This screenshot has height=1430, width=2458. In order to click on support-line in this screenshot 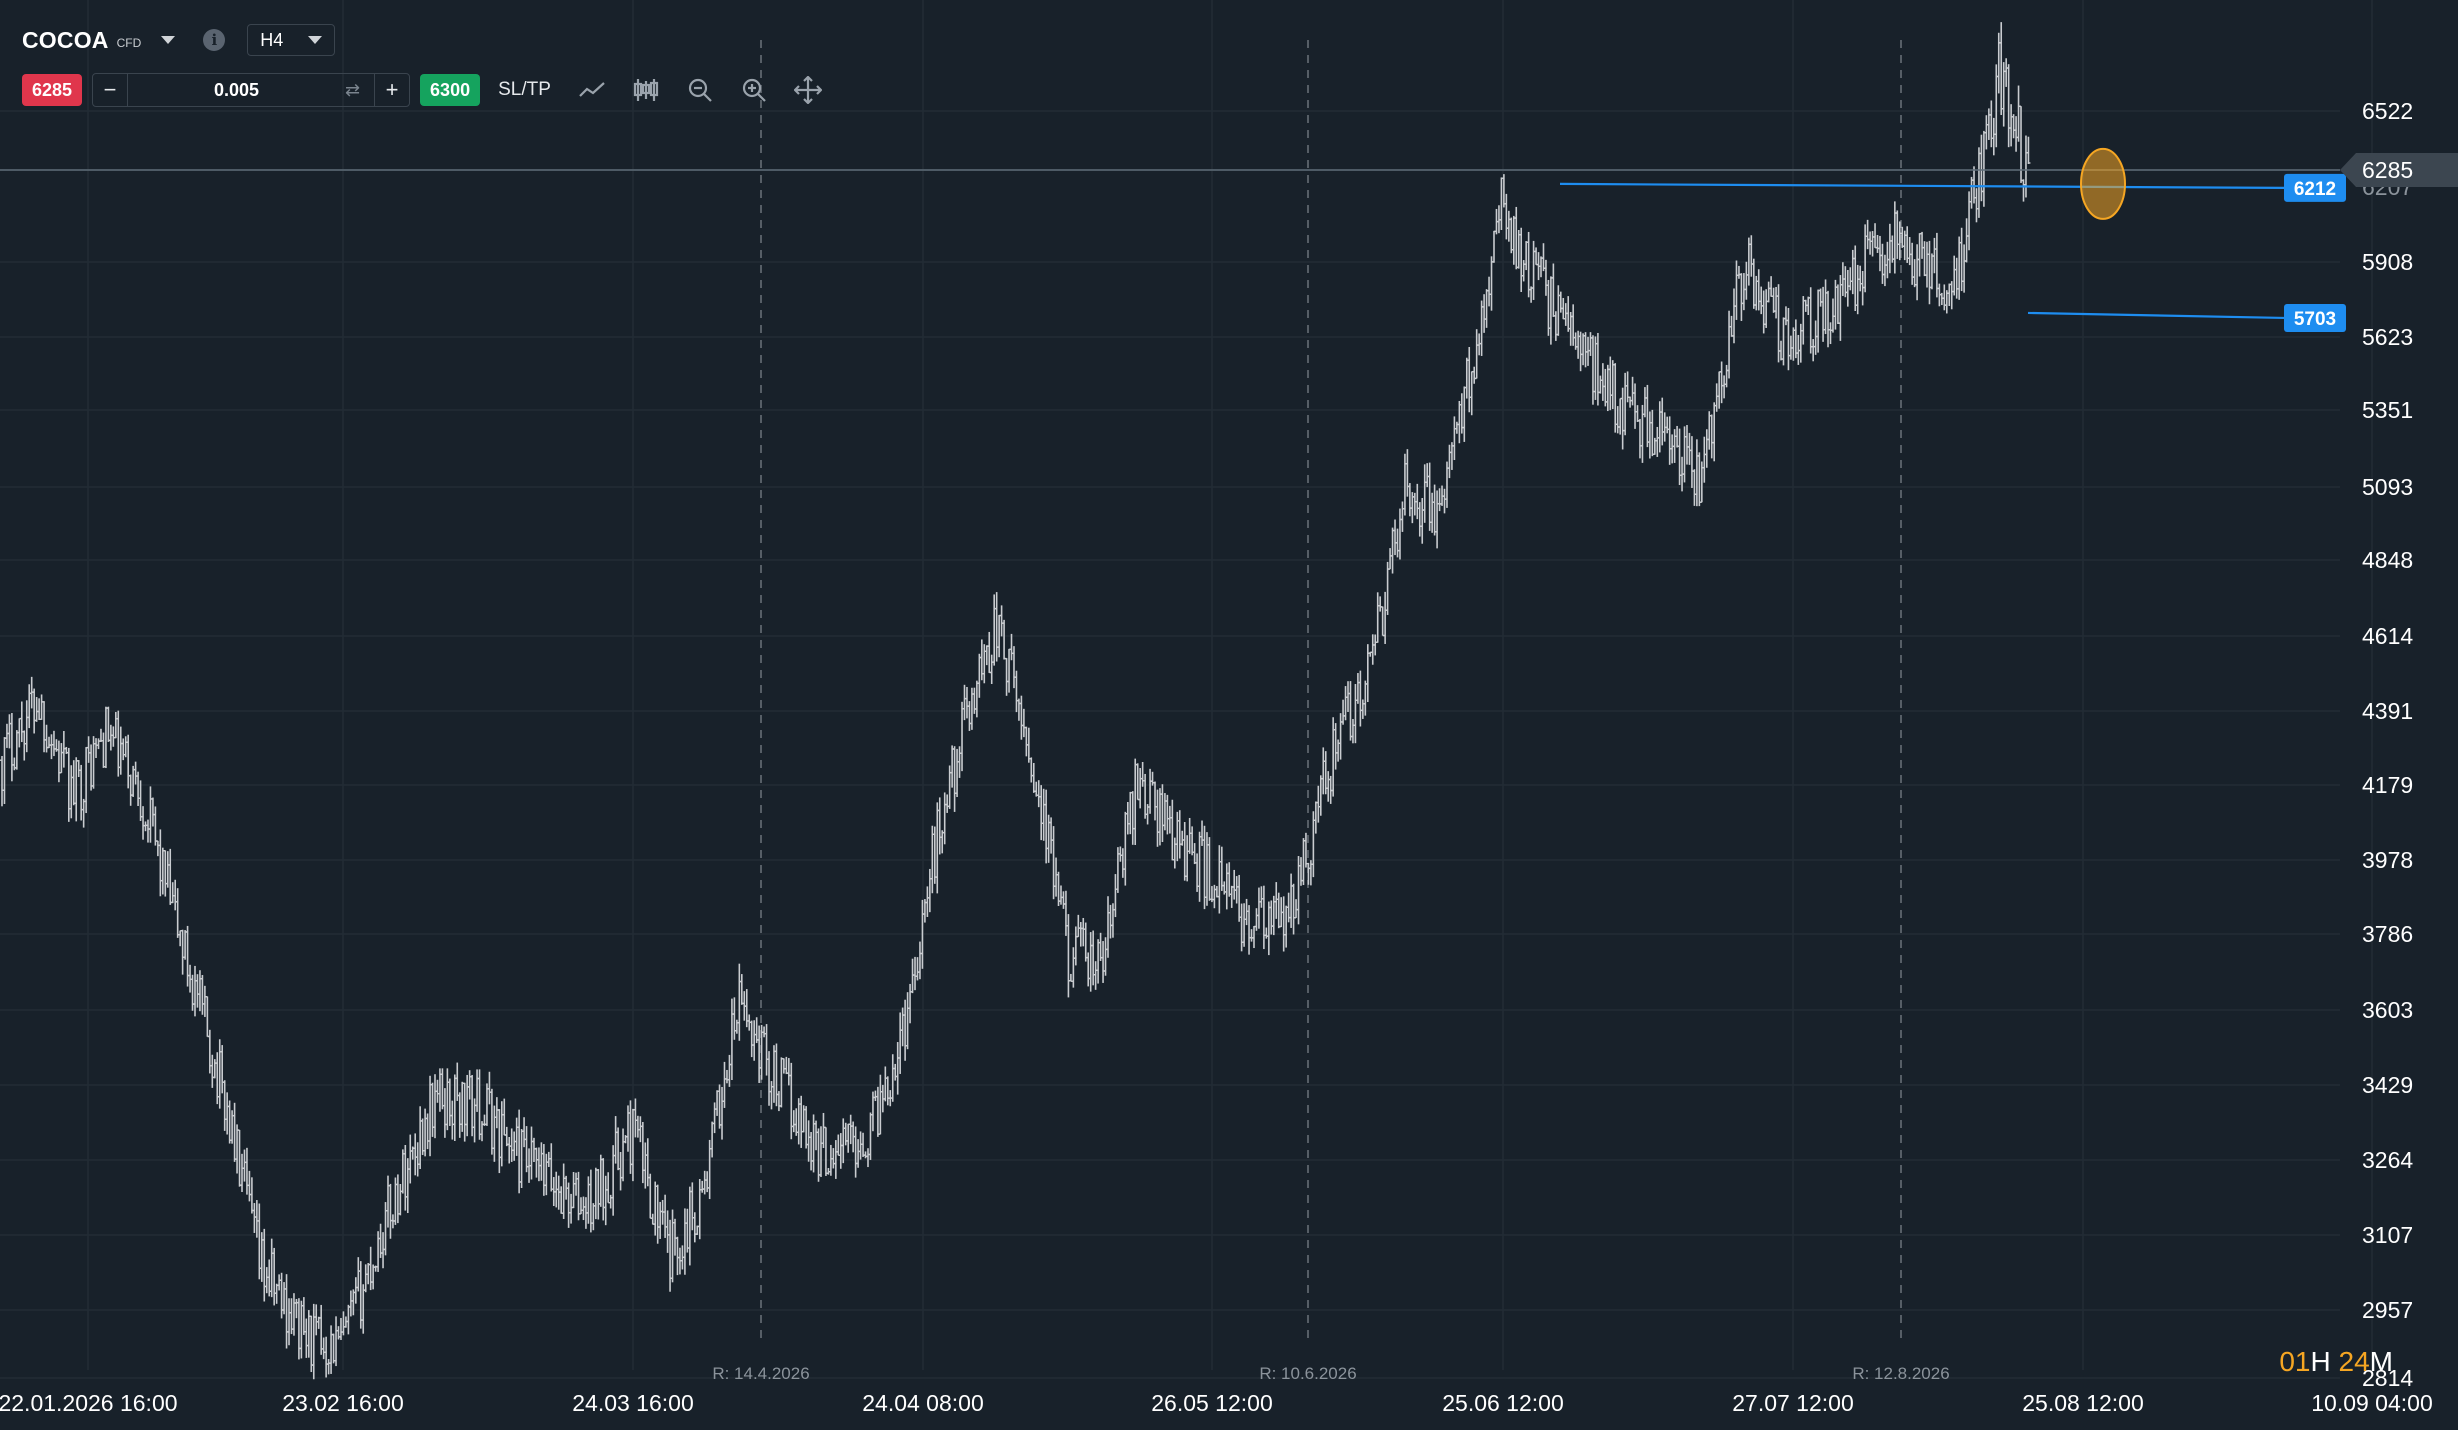, I will do `click(2156, 315)`.